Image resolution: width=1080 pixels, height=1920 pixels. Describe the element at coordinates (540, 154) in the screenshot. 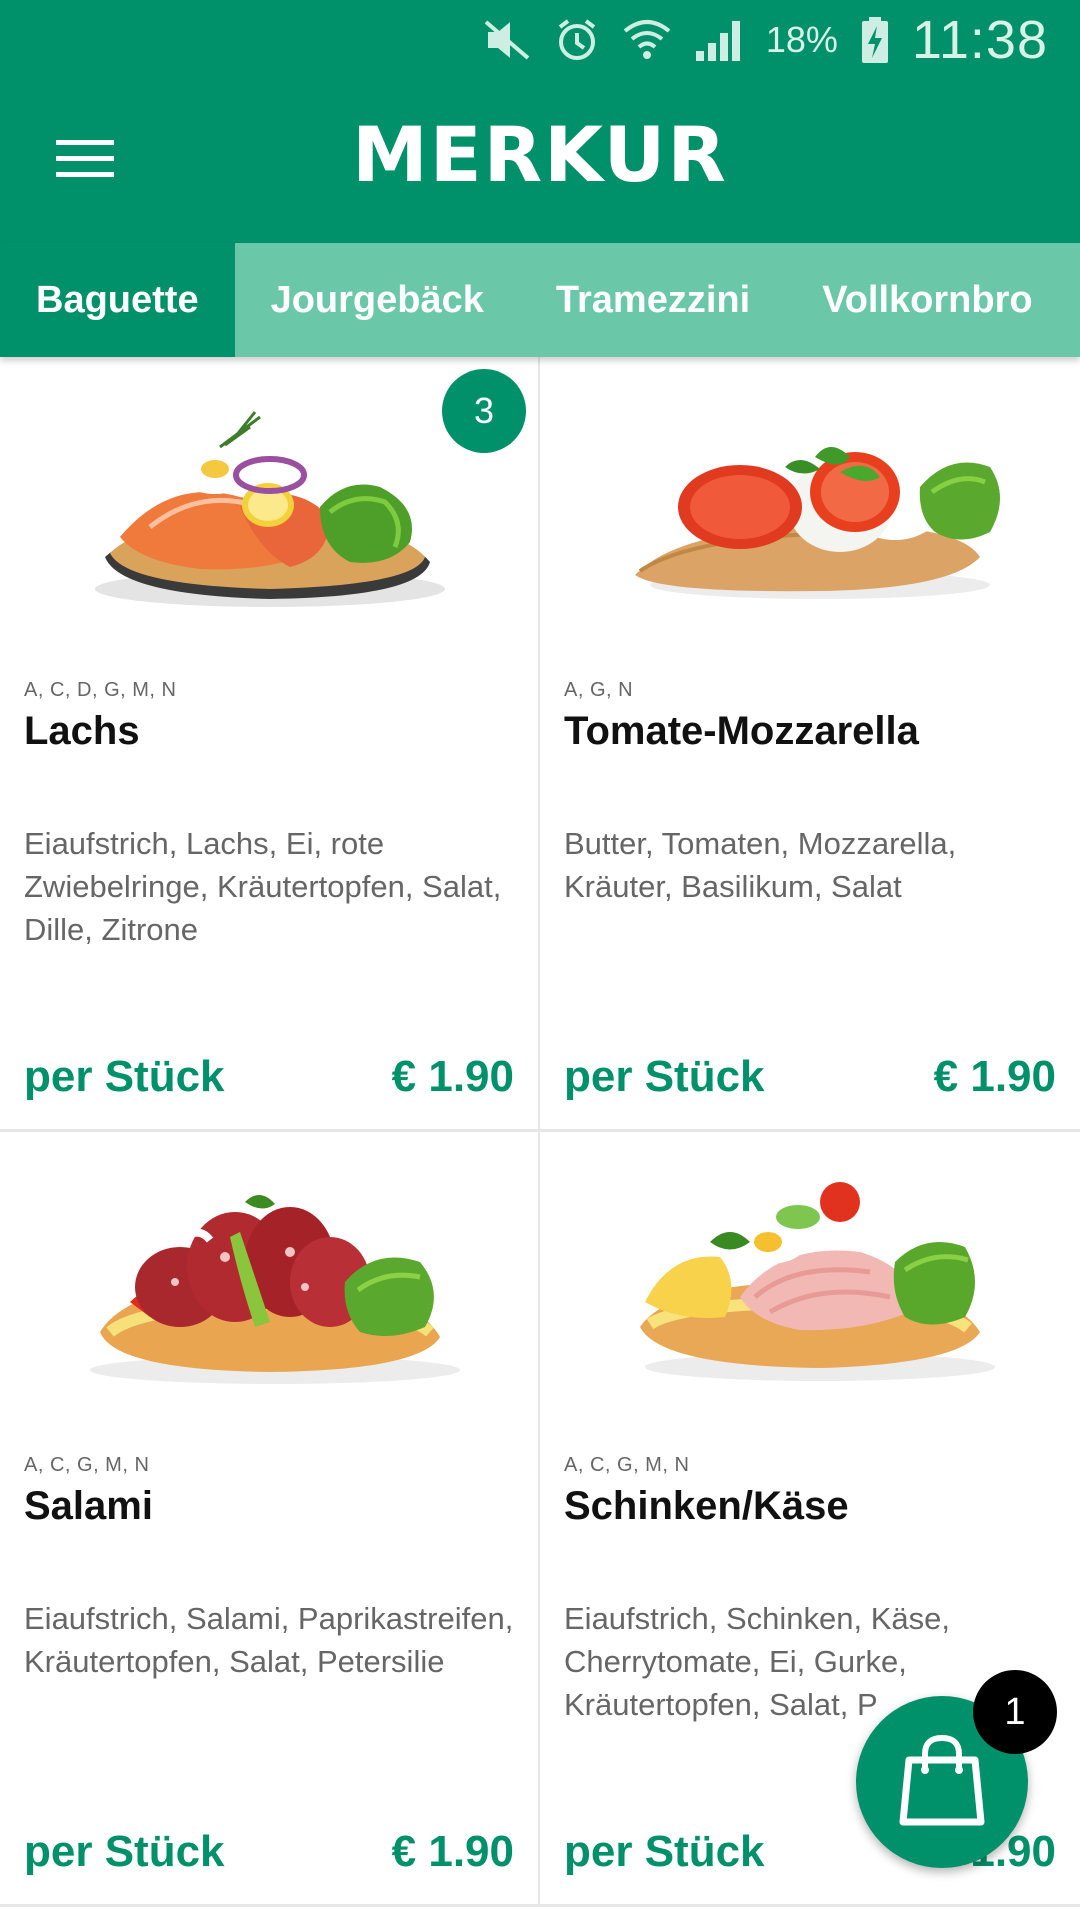

I see `brand-logo: MERKUR` at that location.